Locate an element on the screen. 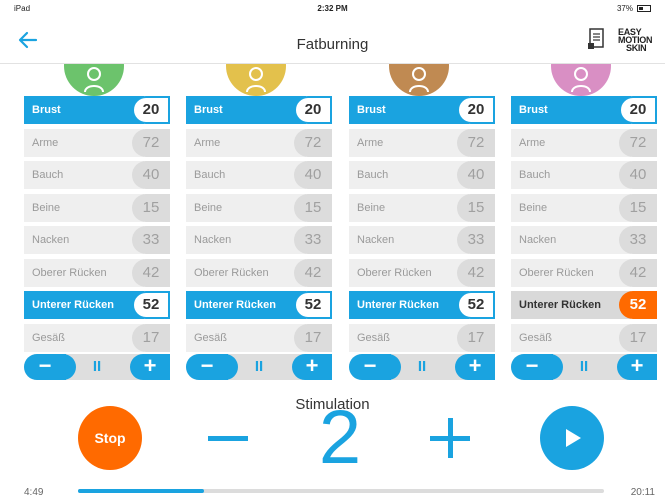 The width and height of the screenshot is (665, 502). muscle-label: Oberer Rücken is located at coordinates (571, 272).